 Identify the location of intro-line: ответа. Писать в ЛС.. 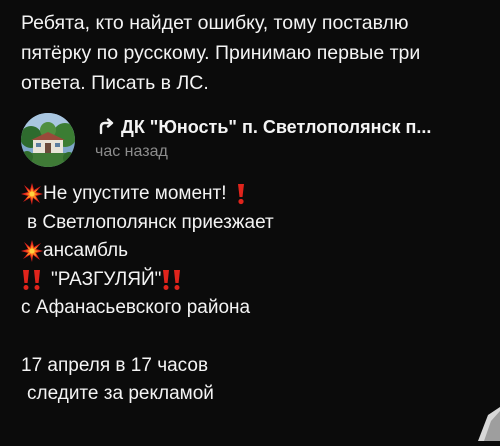
(115, 83).